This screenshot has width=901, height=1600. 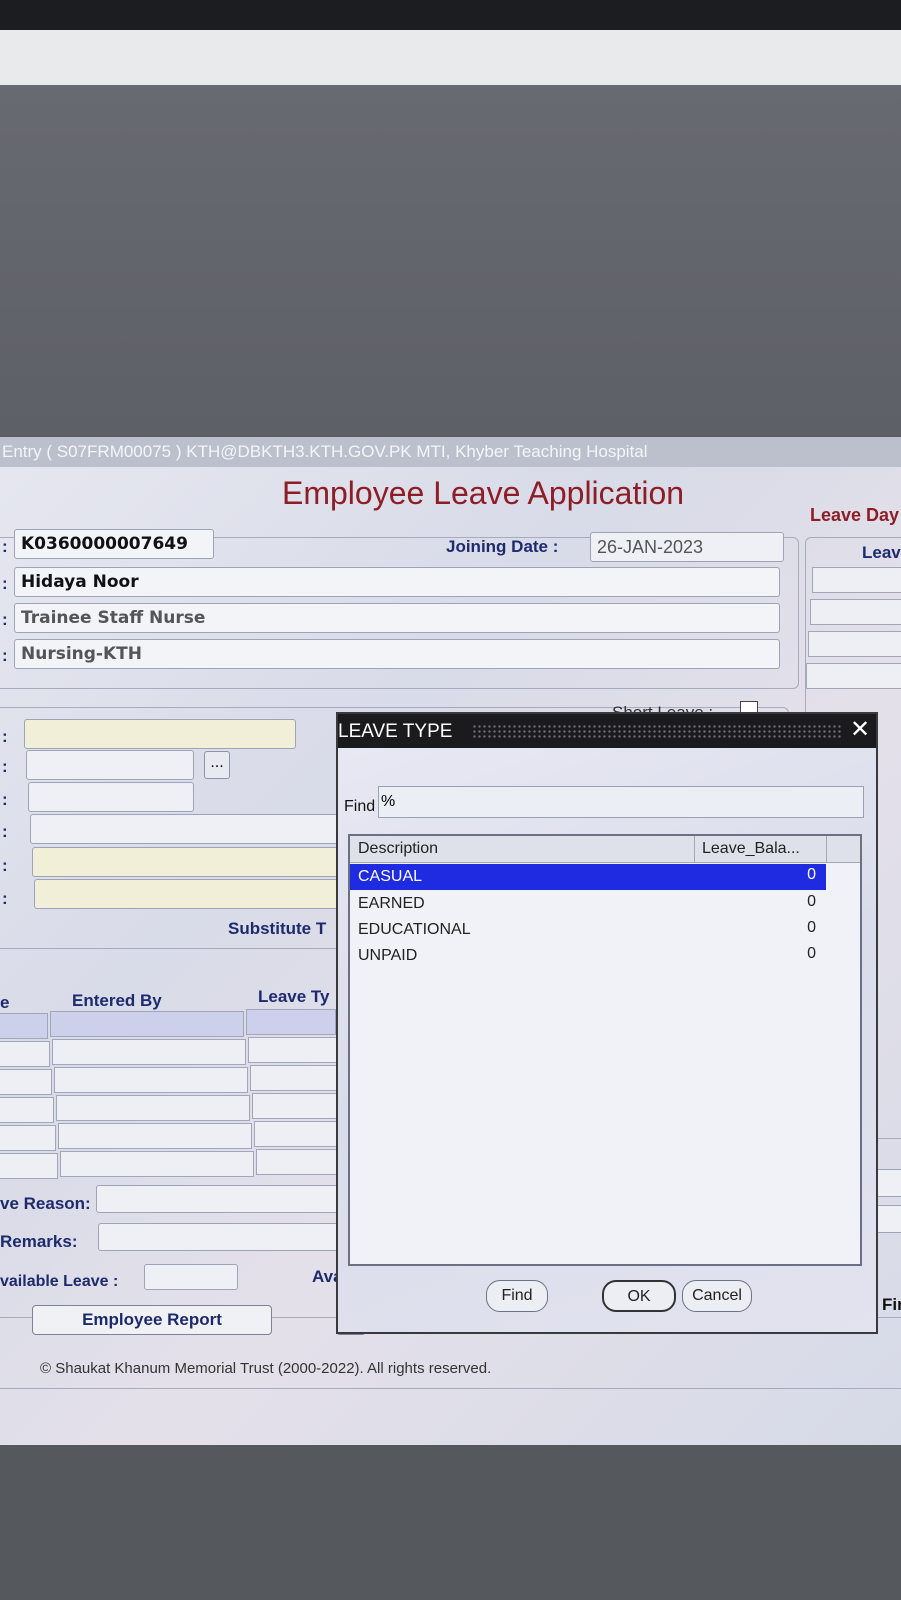 I want to click on right-side-field, so click(x=887, y=1183).